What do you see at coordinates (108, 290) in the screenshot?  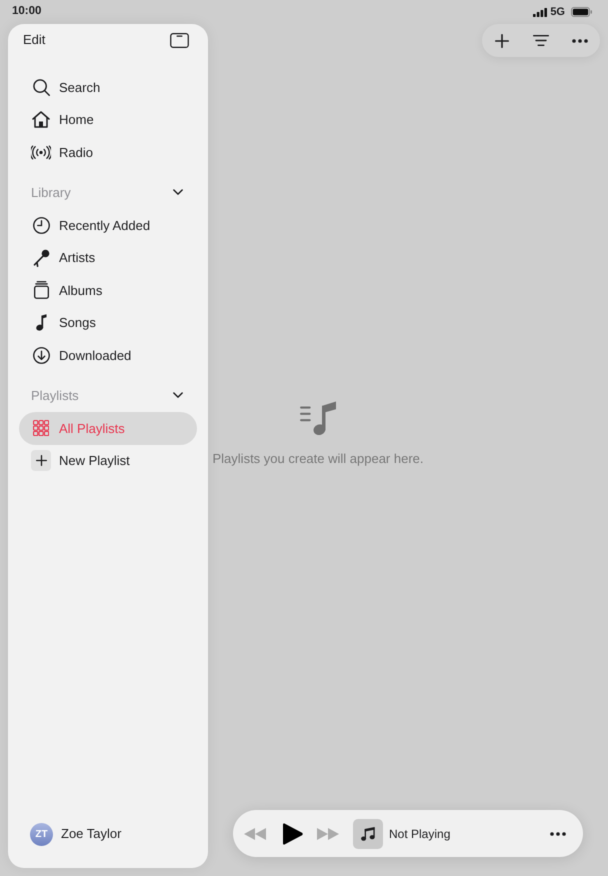 I see `sidebar-item: Albums` at bounding box center [108, 290].